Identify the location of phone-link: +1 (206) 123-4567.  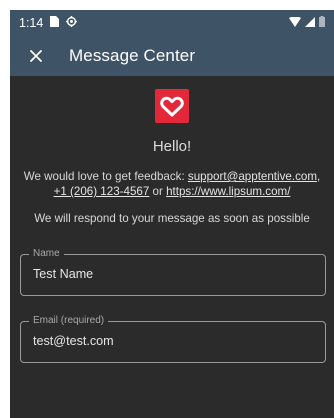
(102, 191).